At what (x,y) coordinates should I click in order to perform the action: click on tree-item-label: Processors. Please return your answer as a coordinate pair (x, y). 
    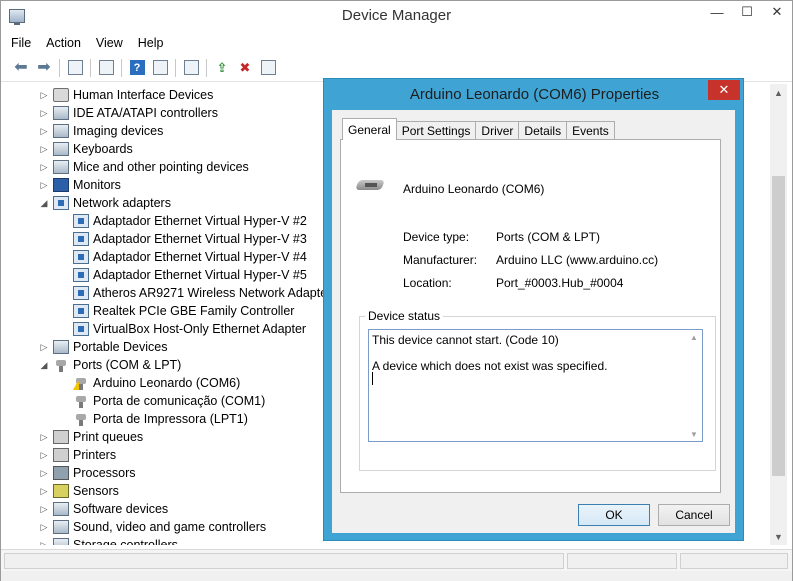
    Looking at the image, I should click on (104, 473).